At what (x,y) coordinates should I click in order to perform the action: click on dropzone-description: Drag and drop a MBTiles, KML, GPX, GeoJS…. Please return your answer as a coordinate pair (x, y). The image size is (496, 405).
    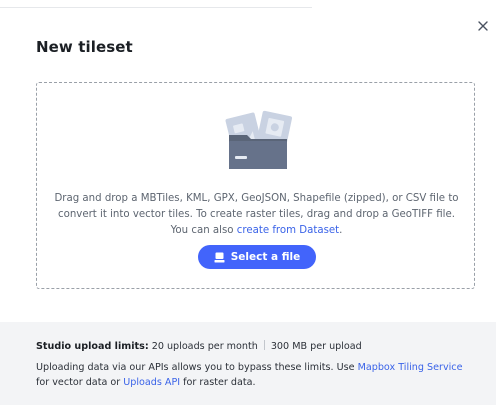
    Looking at the image, I should click on (256, 215).